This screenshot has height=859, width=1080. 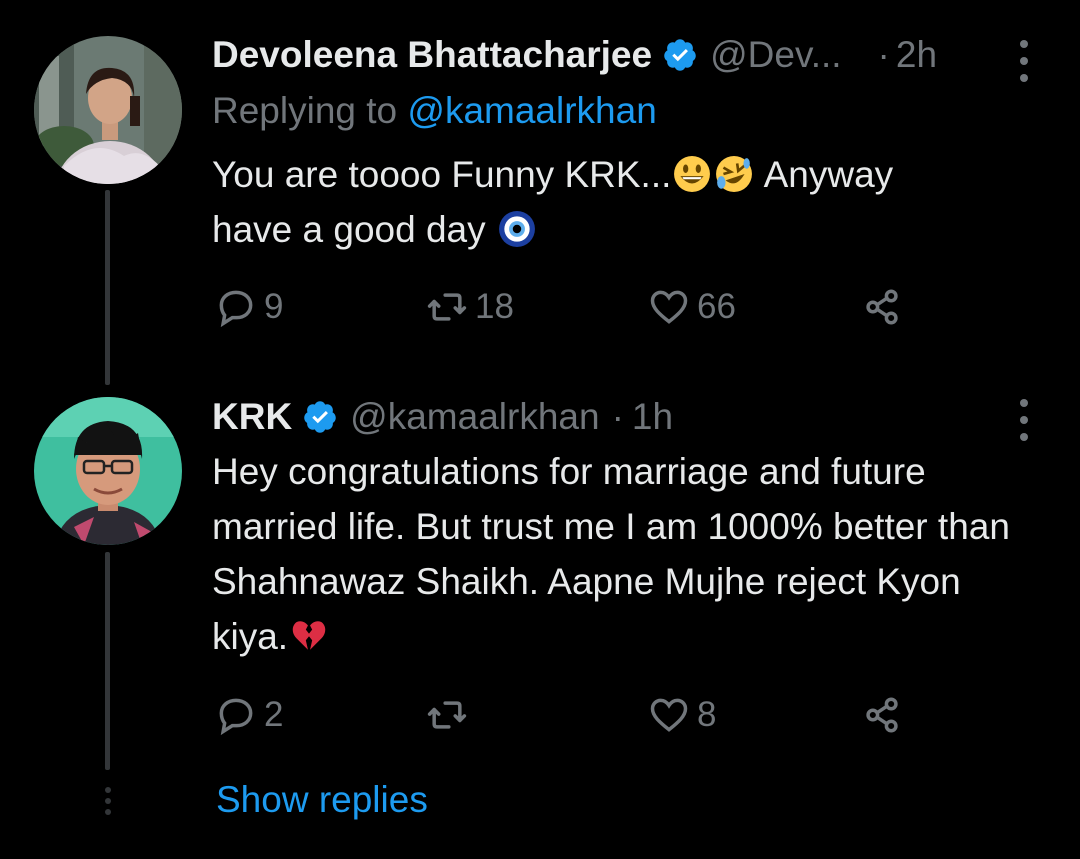 What do you see at coordinates (108, 110) in the screenshot?
I see `avatar-devoleena` at bounding box center [108, 110].